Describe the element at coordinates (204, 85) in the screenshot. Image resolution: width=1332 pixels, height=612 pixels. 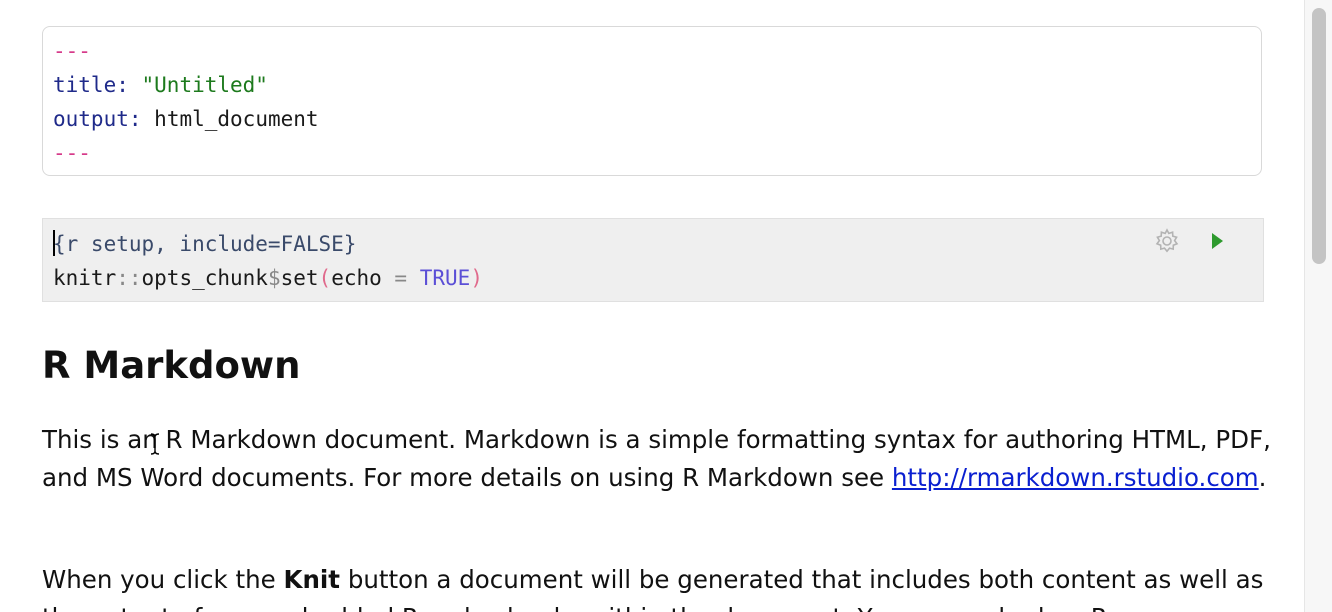
I see `yaml-title-value: "Untitled"` at that location.